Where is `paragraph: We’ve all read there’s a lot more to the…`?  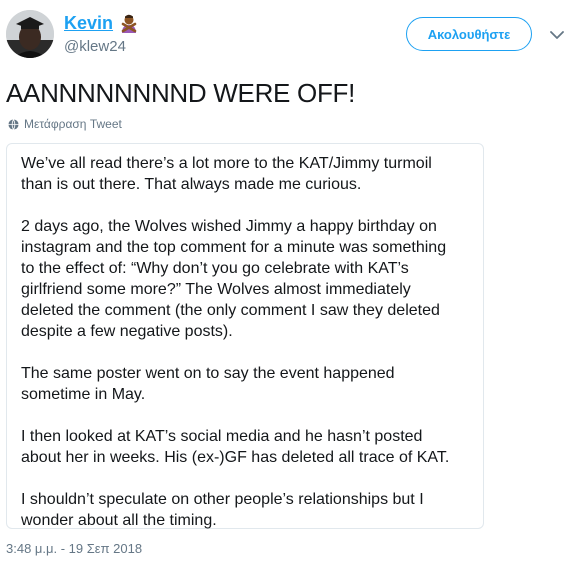
paragraph: We’ve all read there’s a lot more to the… is located at coordinates (251, 174).